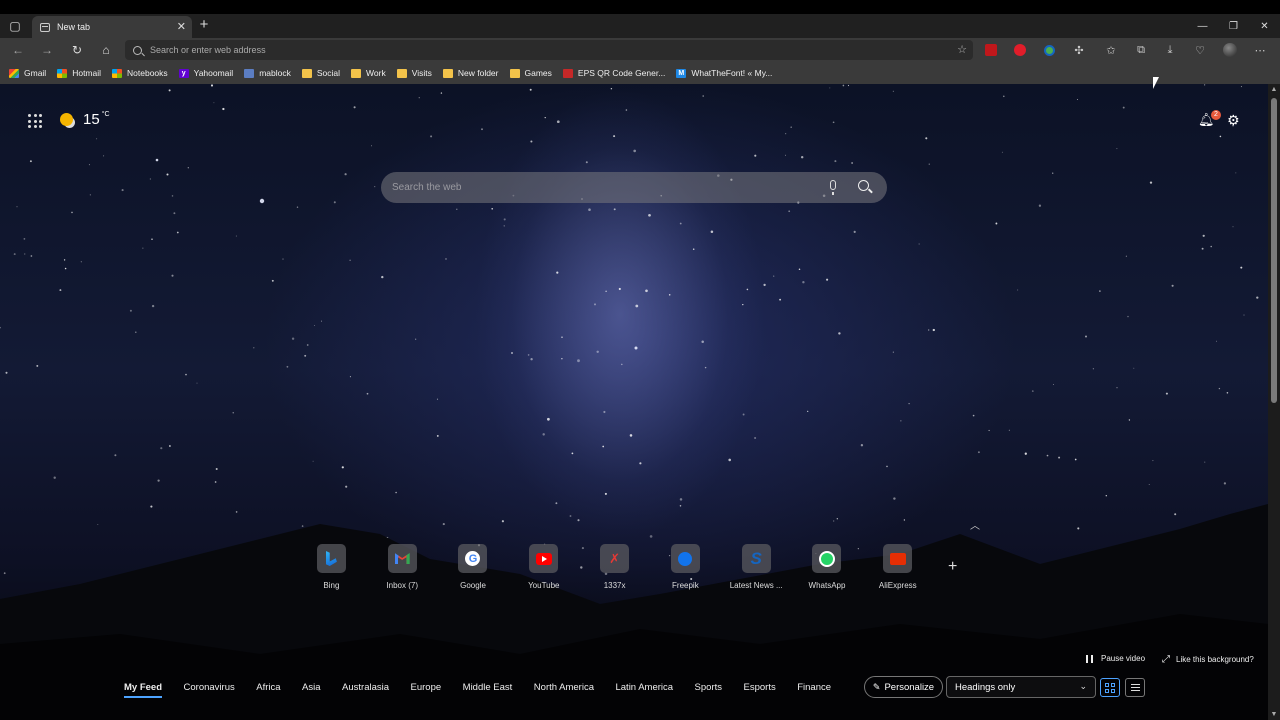 This screenshot has width=1280, height=720. What do you see at coordinates (1135, 687) in the screenshot?
I see `list-view-button` at bounding box center [1135, 687].